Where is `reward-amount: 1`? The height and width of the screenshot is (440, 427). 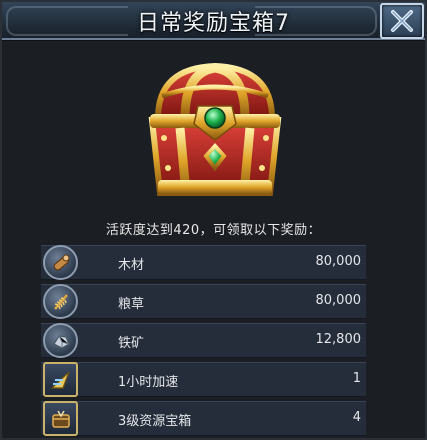
reward-amount: 1 is located at coordinates (356, 378).